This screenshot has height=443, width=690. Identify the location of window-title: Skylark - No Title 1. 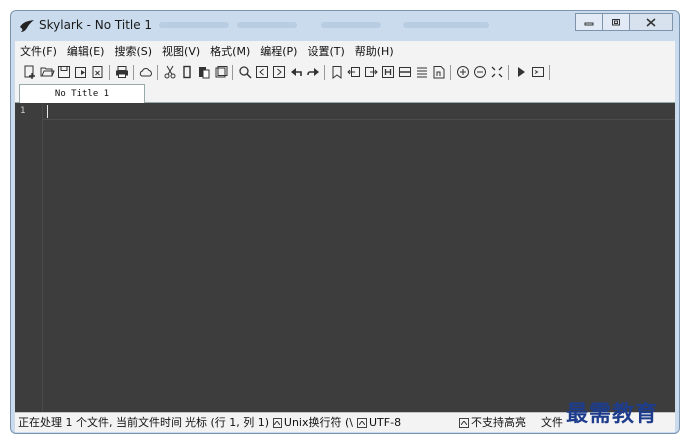
(96, 25).